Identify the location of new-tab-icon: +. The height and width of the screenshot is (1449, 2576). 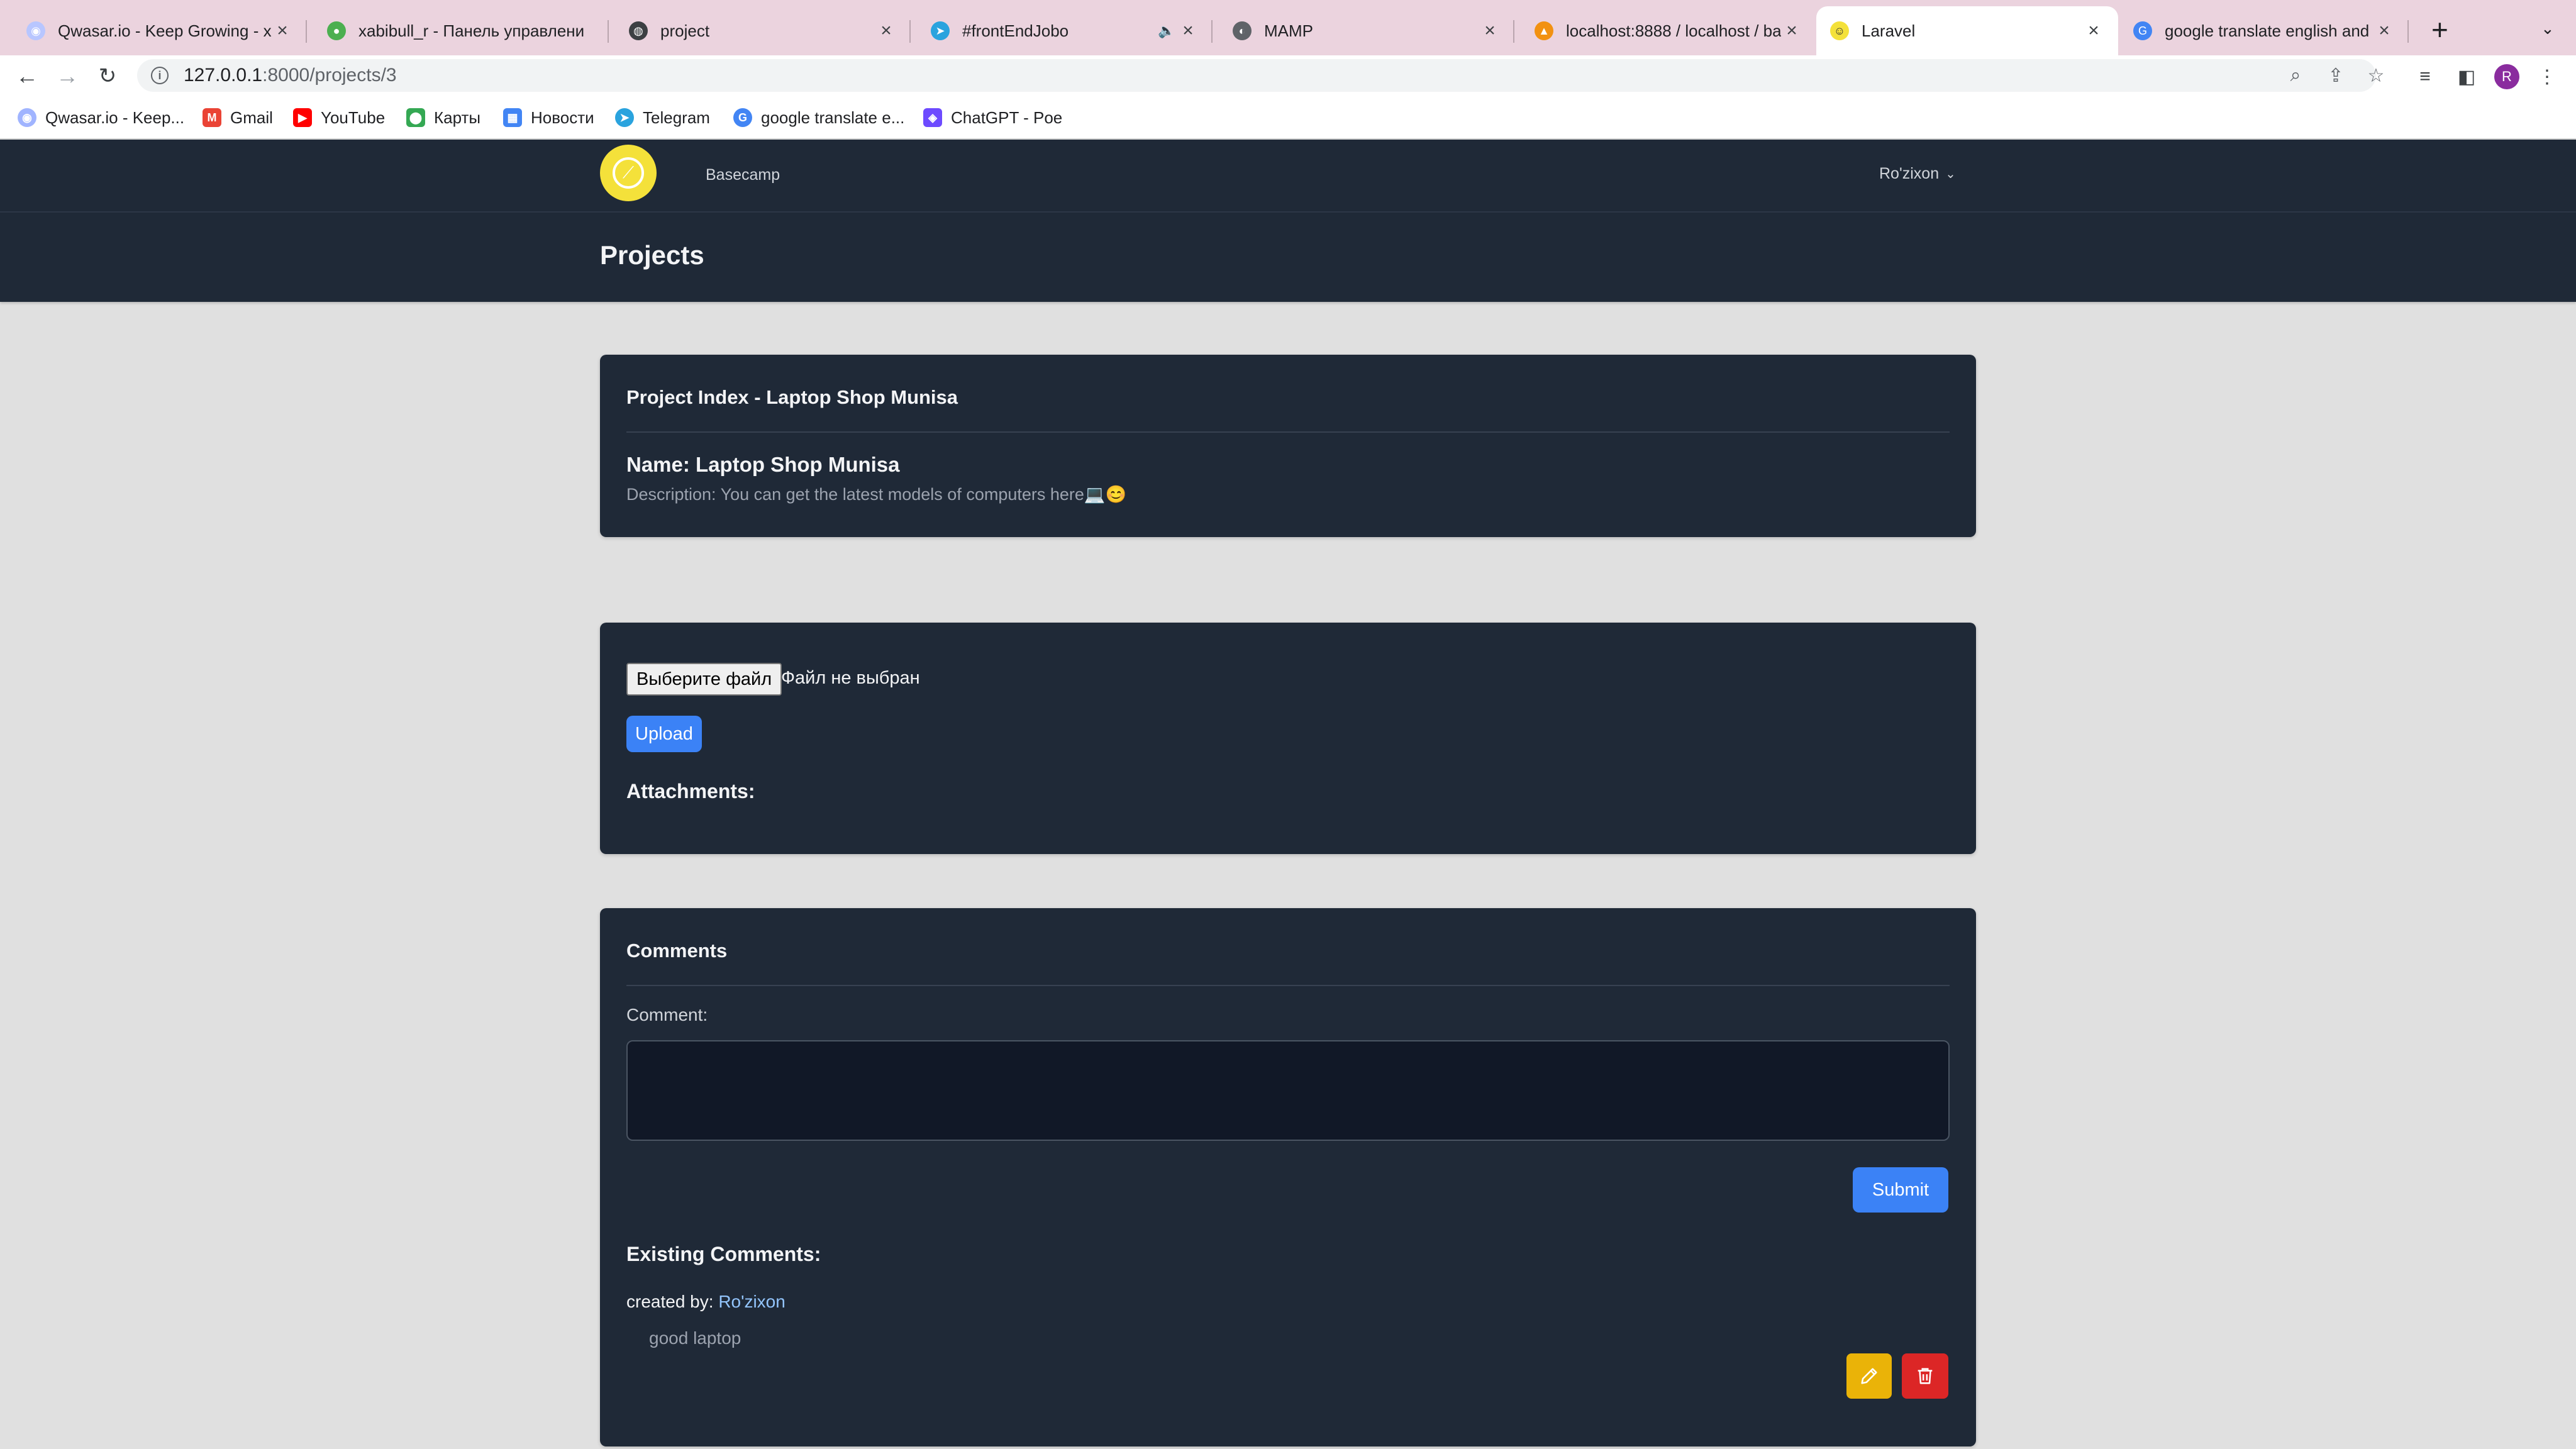
(2439, 29).